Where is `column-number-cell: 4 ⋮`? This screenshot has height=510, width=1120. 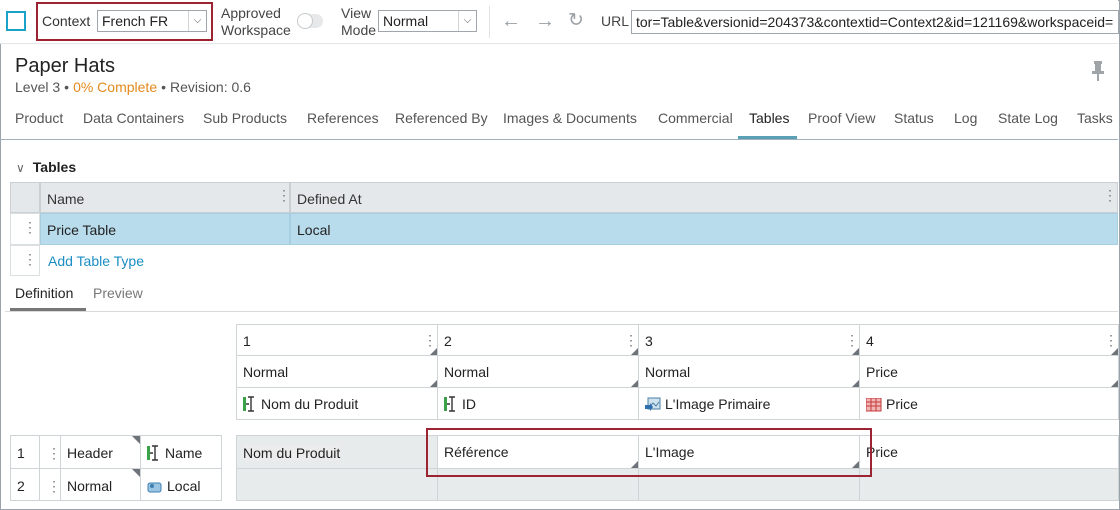
column-number-cell: 4 ⋮ is located at coordinates (989, 340).